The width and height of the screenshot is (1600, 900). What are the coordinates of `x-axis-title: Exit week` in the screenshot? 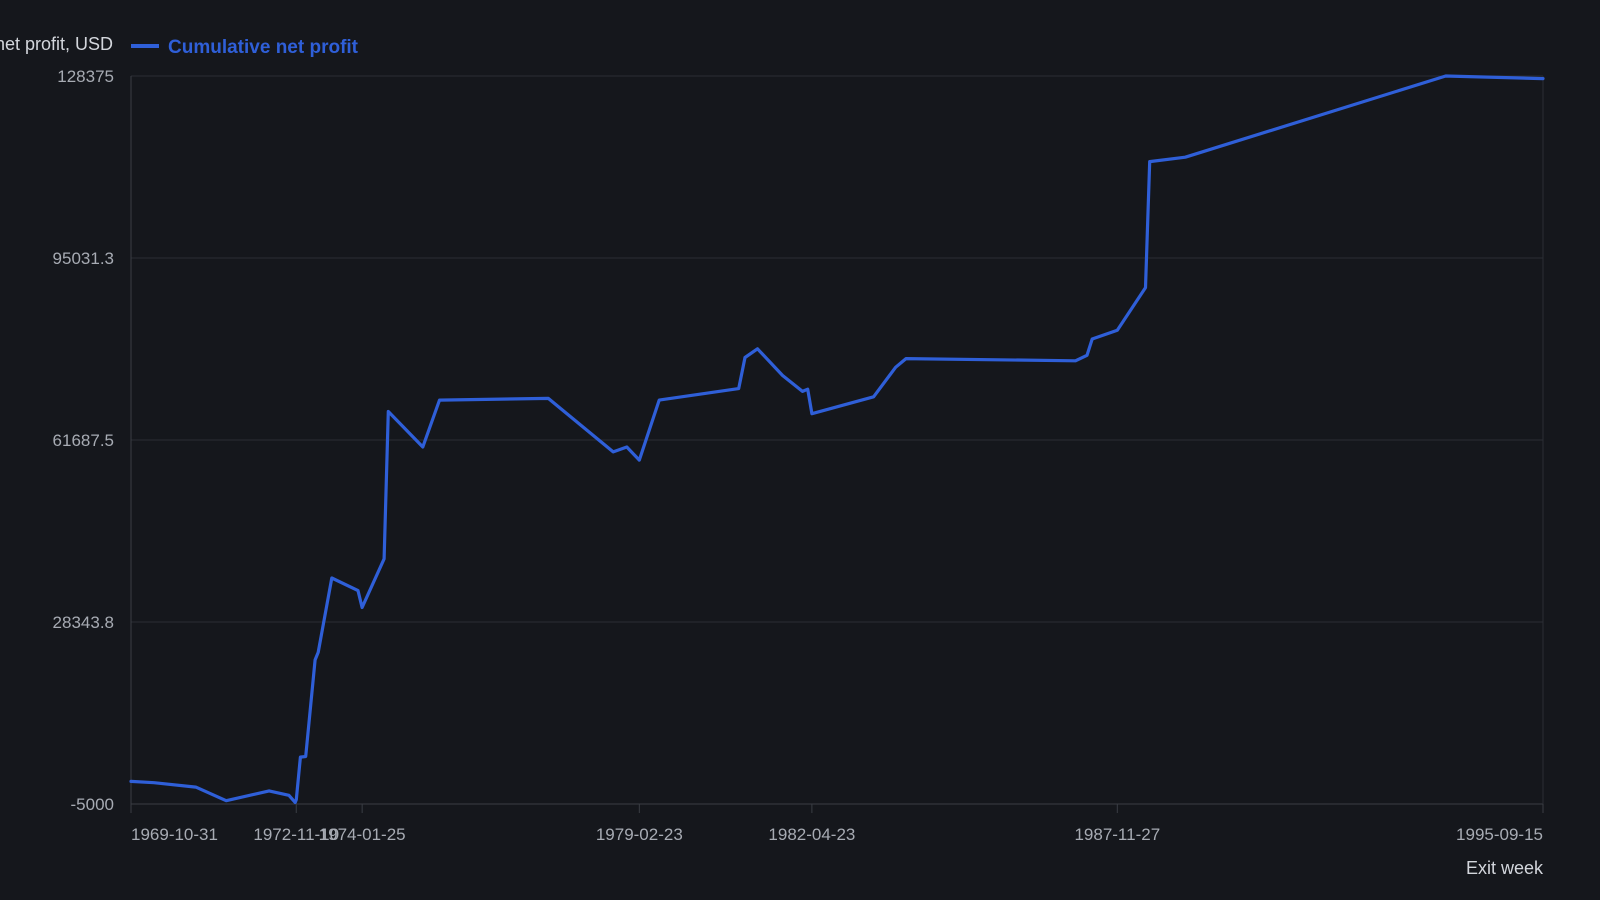 It's located at (1505, 868).